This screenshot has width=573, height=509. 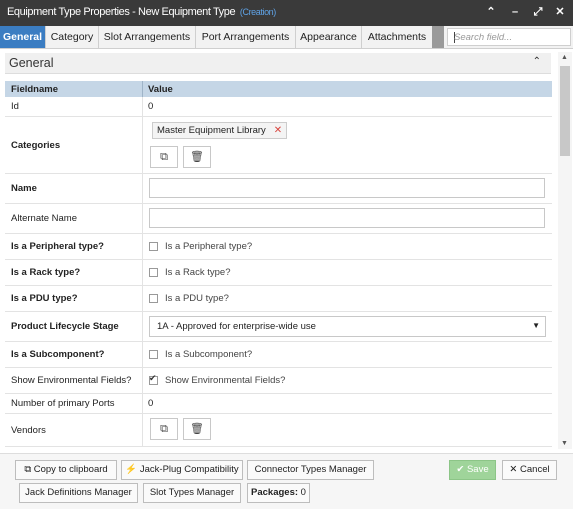 I want to click on environmental-label: Show Environmental Fields?, so click(x=71, y=380).